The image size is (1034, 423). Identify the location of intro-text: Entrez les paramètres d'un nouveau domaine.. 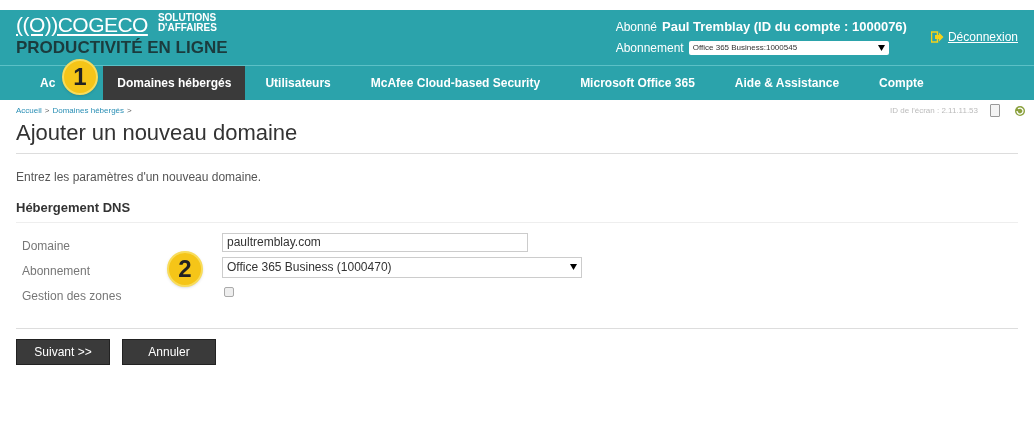
(139, 177).